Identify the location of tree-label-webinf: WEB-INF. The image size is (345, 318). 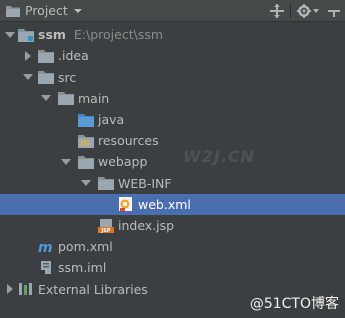
(145, 183).